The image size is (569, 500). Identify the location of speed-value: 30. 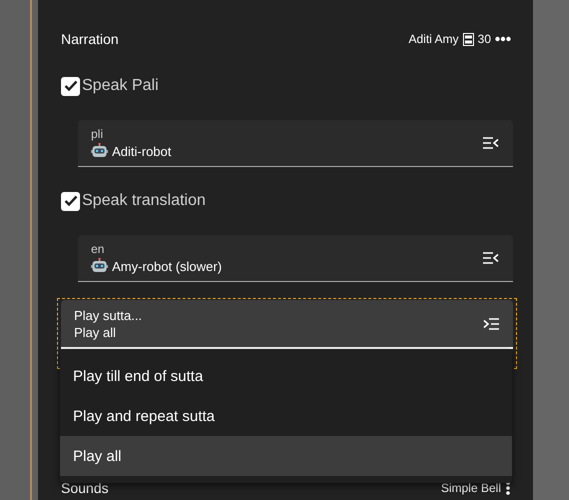
(484, 39).